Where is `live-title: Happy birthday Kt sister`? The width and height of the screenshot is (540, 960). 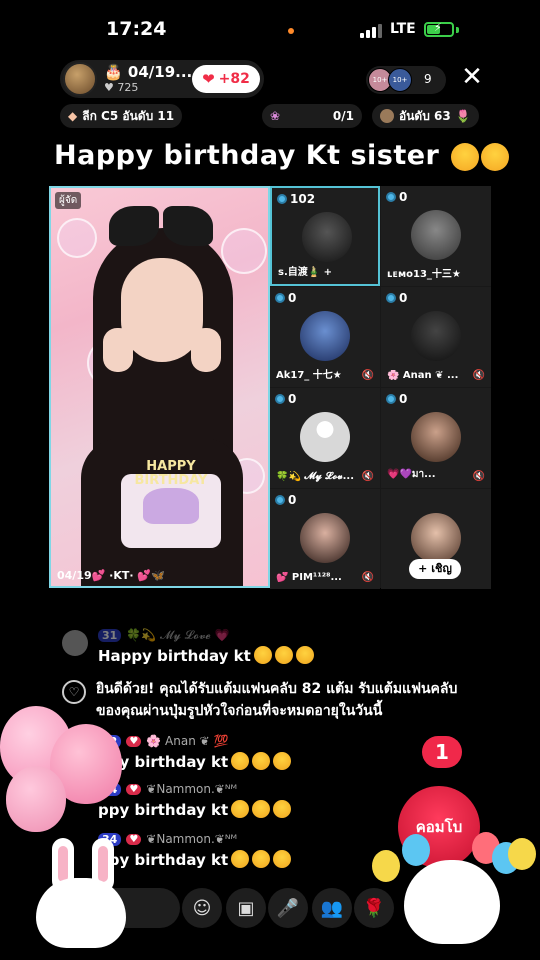
live-title: Happy birthday Kt sister is located at coordinates (282, 155).